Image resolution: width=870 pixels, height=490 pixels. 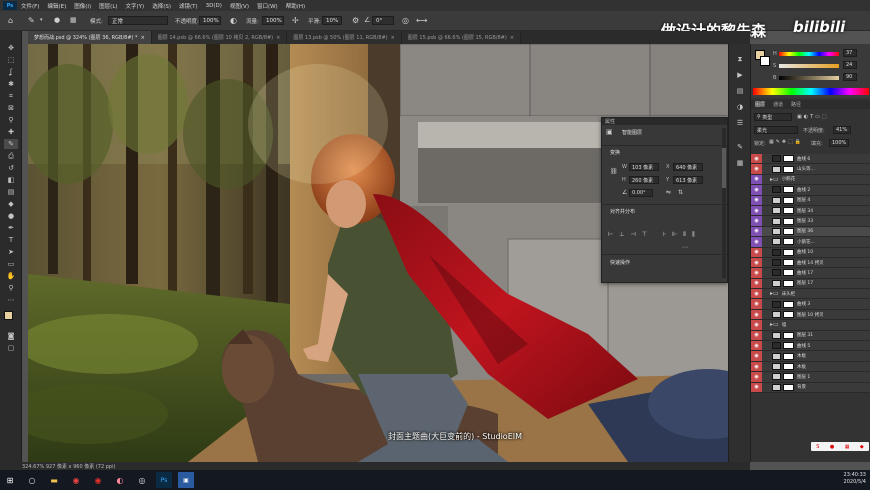 I want to click on align-bottom-icon: ⊩, so click(x=674, y=235).